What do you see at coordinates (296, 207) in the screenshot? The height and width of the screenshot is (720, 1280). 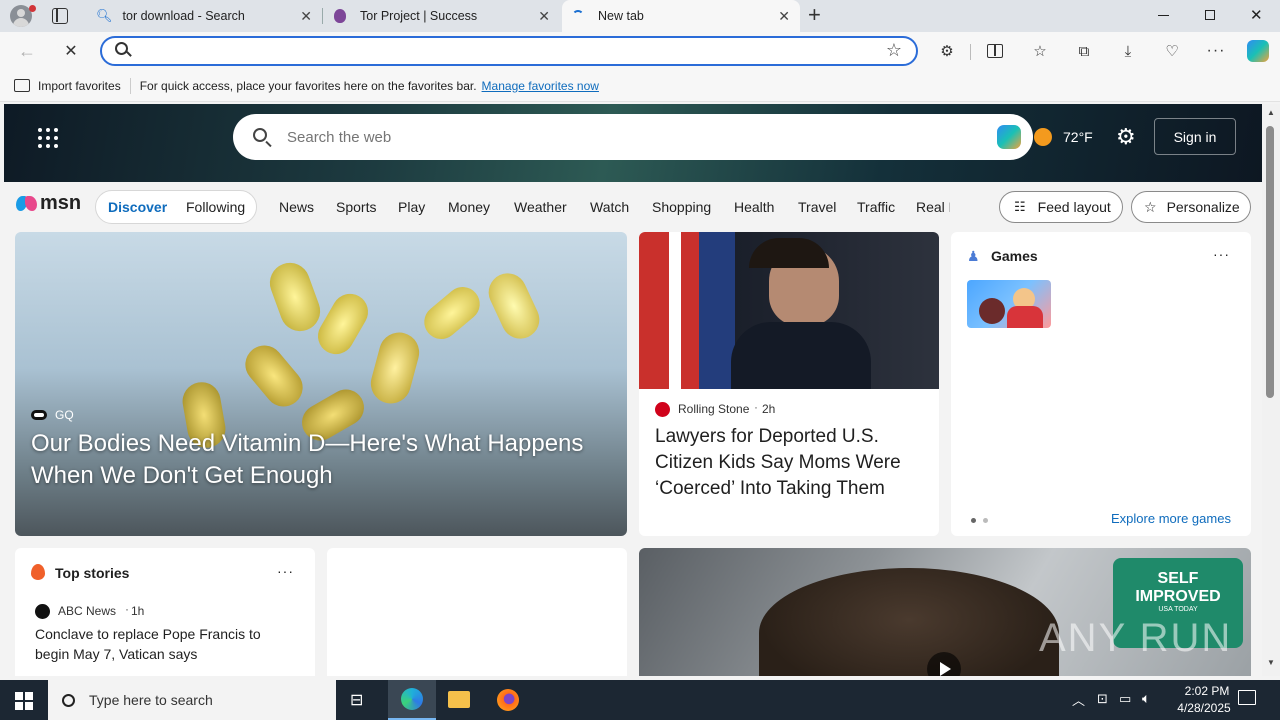 I see `nav-item-news: News` at bounding box center [296, 207].